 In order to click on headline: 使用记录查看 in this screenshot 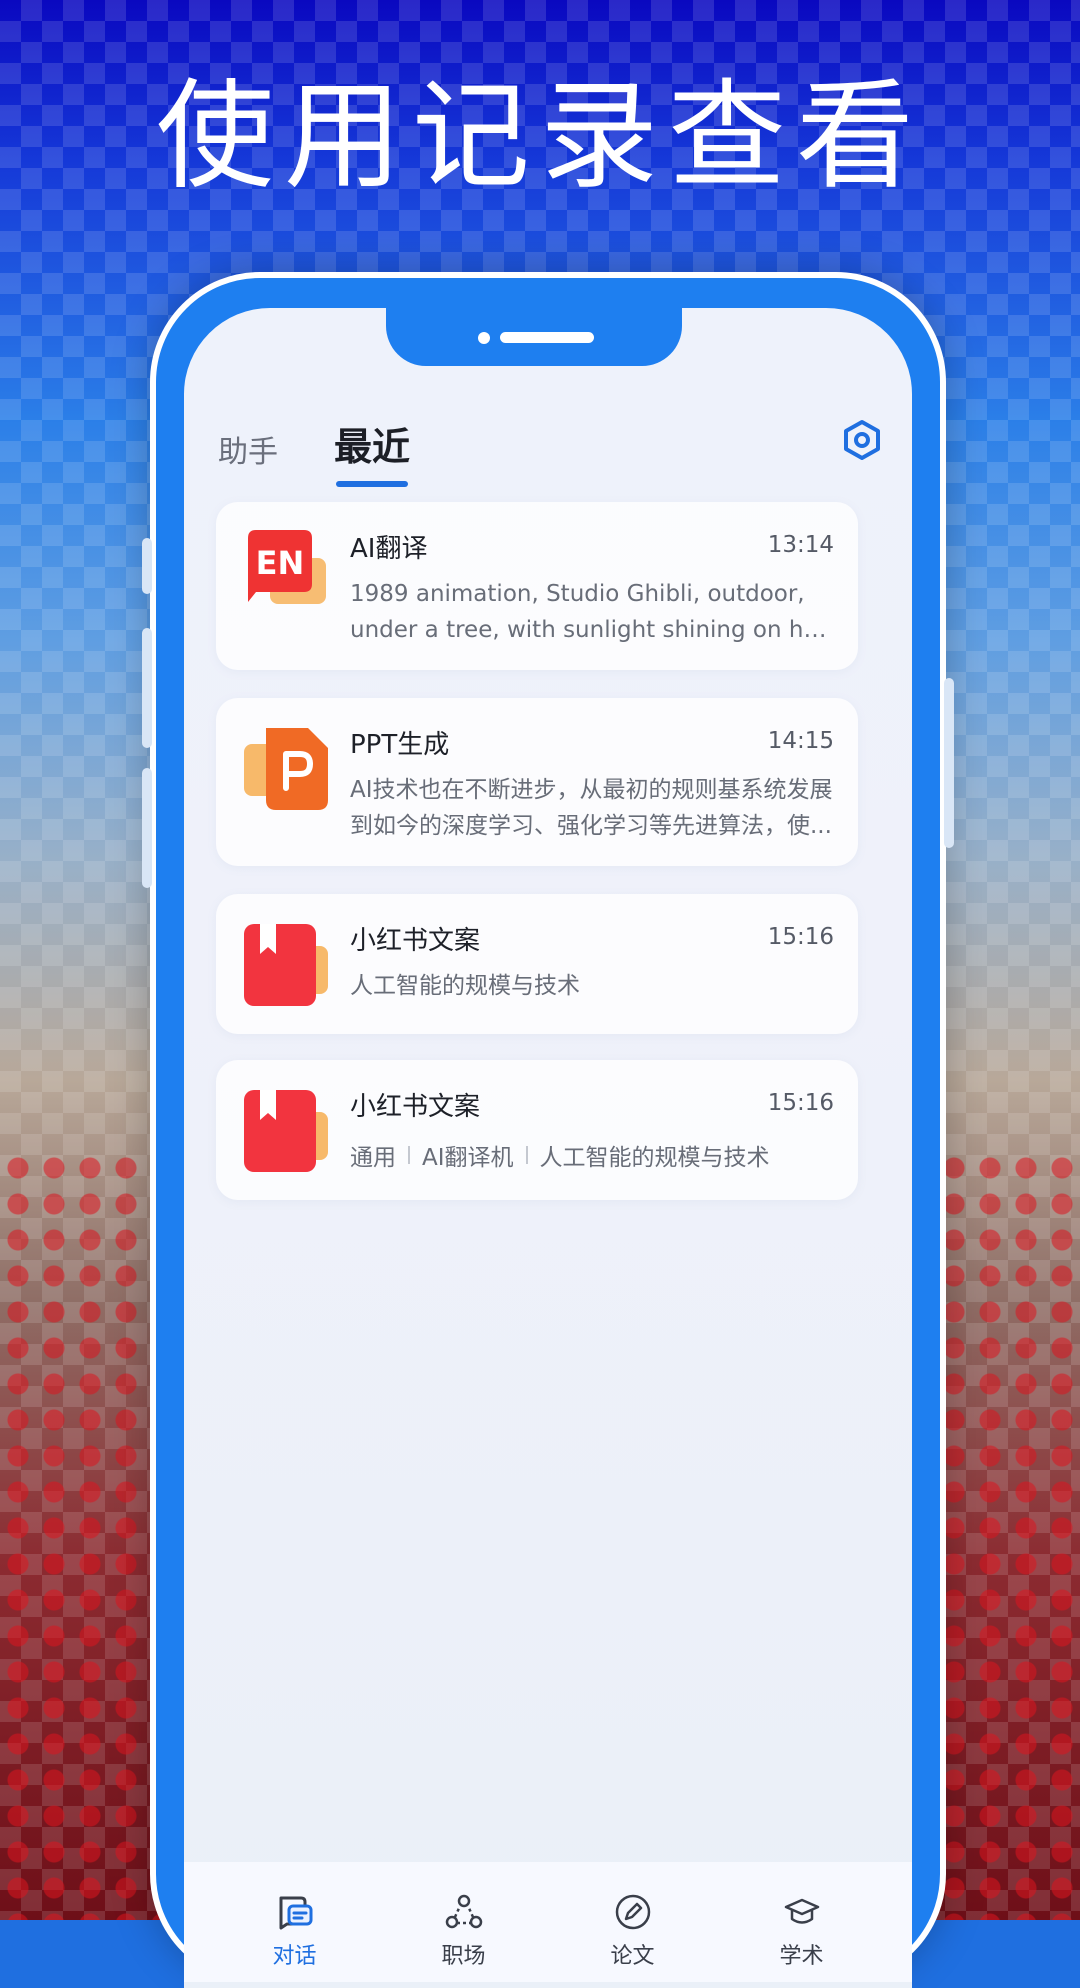, I will do `click(539, 136)`.